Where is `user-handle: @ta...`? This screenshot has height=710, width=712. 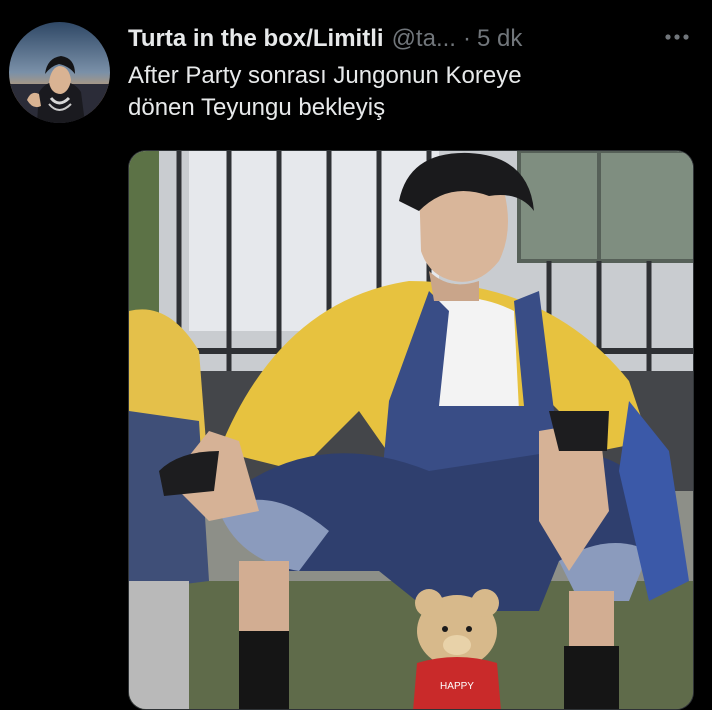
user-handle: @ta... is located at coordinates (424, 39).